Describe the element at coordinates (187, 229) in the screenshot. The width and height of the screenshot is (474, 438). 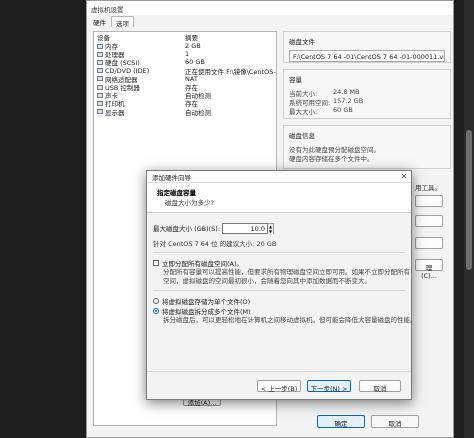
I see `max-size-label: 最大磁盘大小 (GB)(S):` at that location.